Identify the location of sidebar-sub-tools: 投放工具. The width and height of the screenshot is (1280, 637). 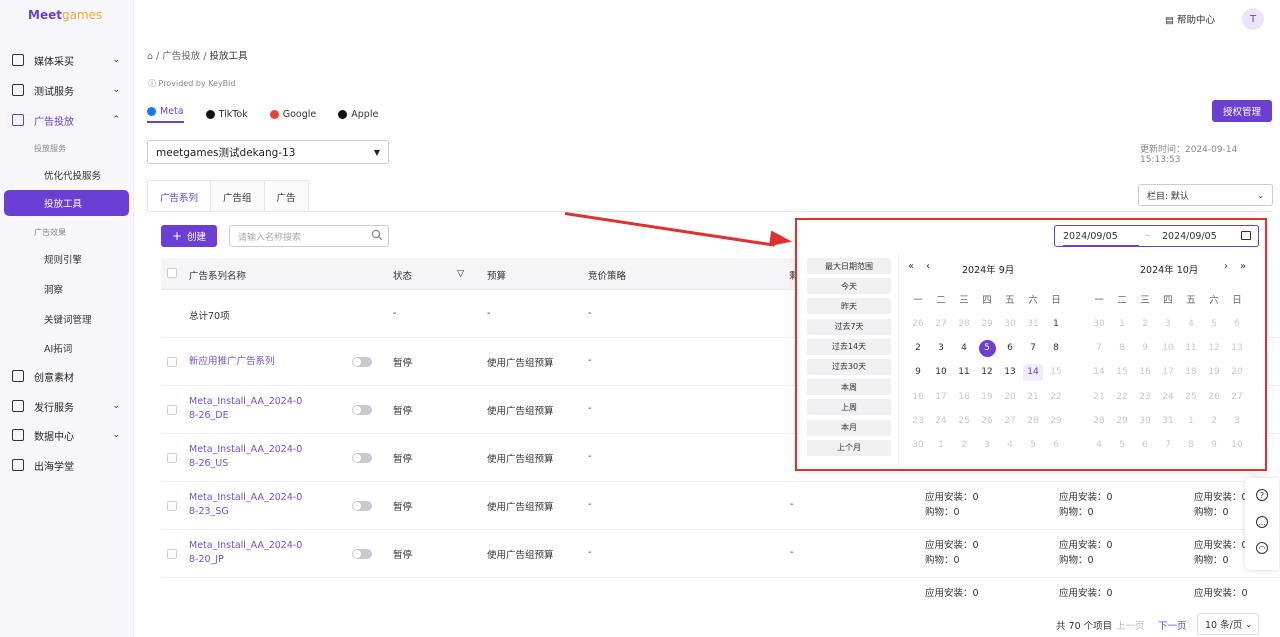
(66, 203).